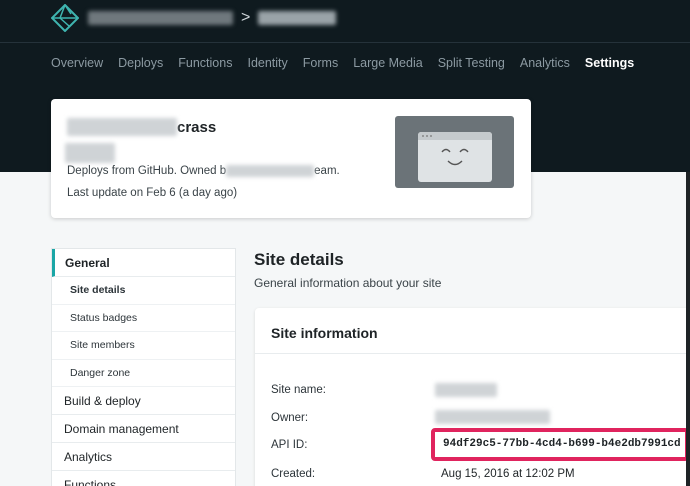 The image size is (690, 486). I want to click on sidebar-item-general: General, so click(143, 263).